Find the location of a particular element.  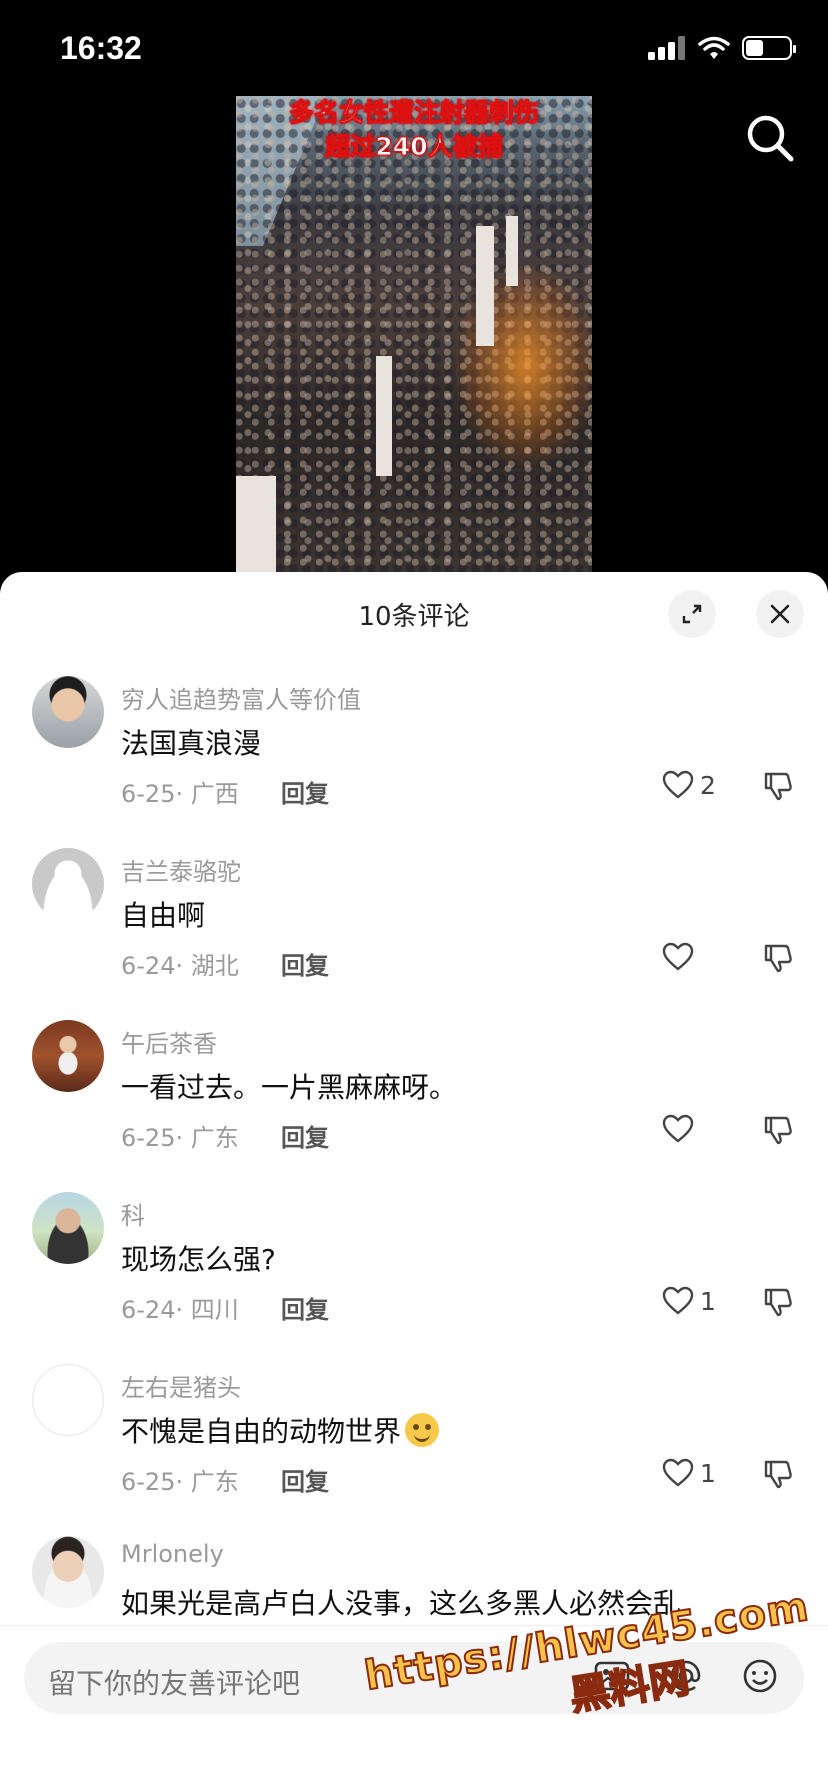

battery-icon is located at coordinates (769, 48).